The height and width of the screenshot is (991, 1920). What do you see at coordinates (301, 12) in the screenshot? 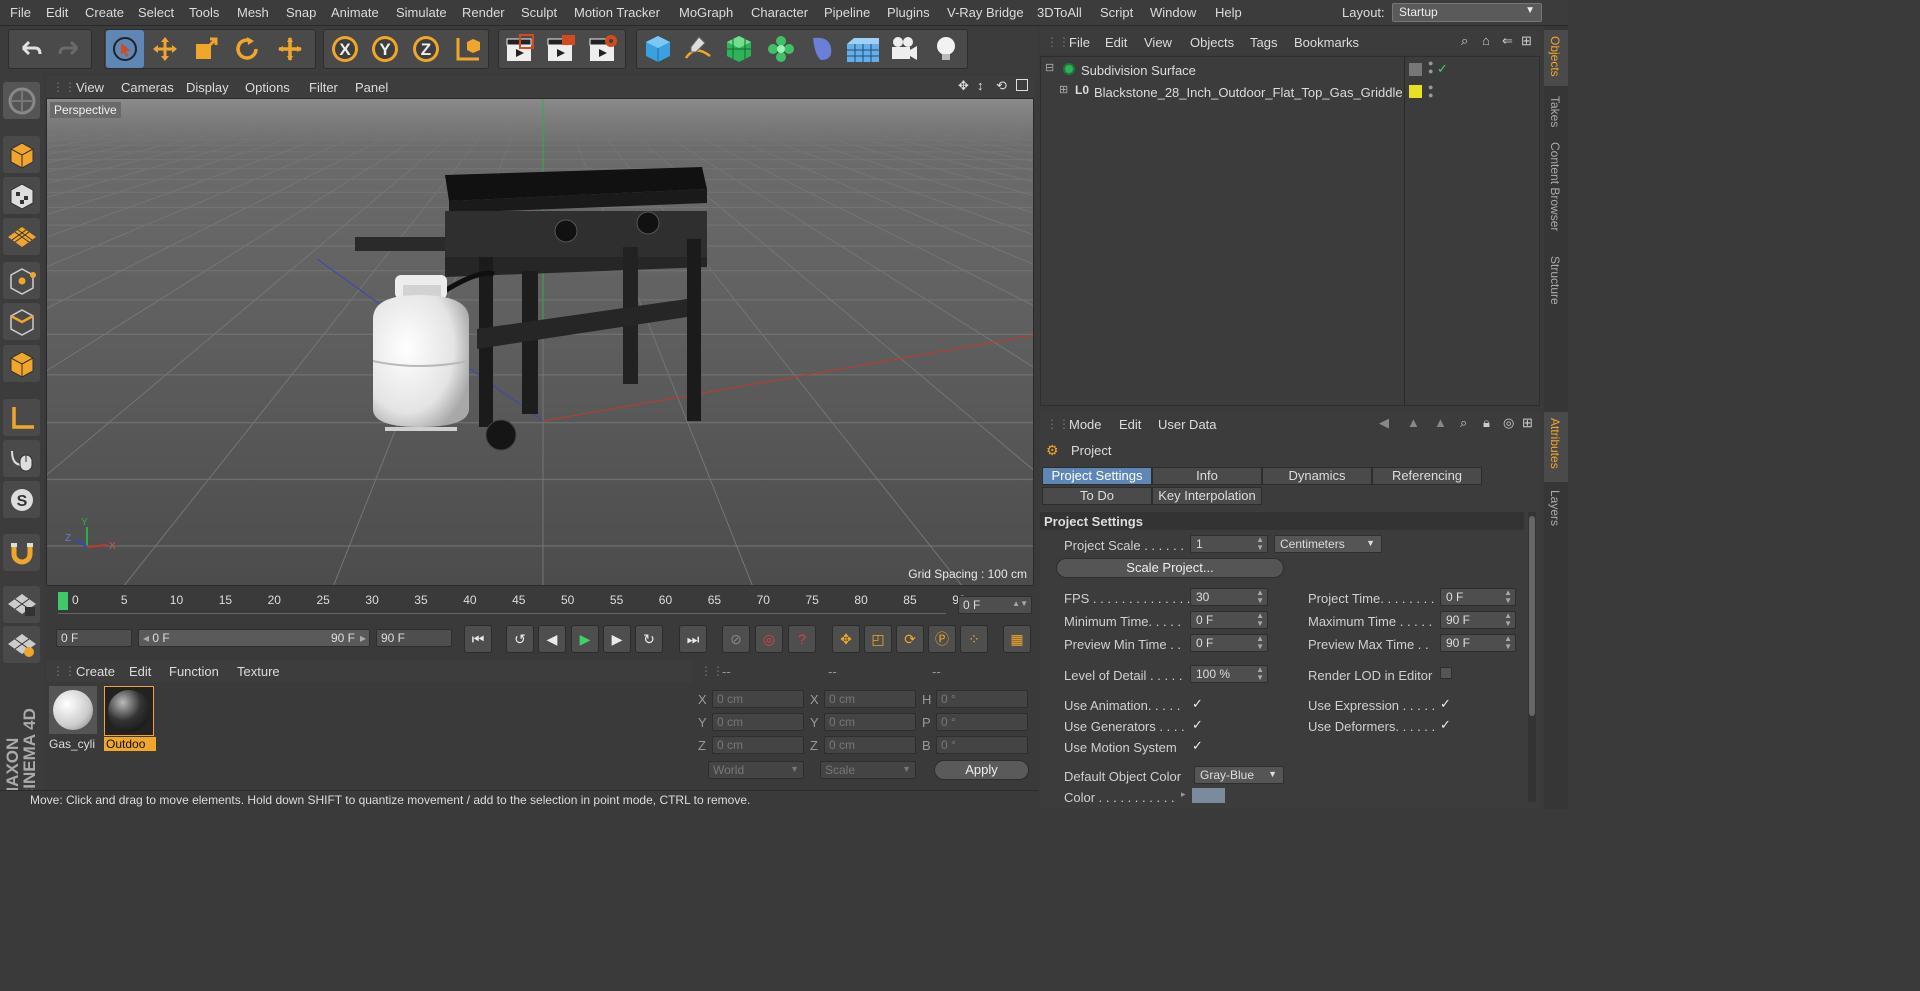
I see `menu-snap: Snap` at bounding box center [301, 12].